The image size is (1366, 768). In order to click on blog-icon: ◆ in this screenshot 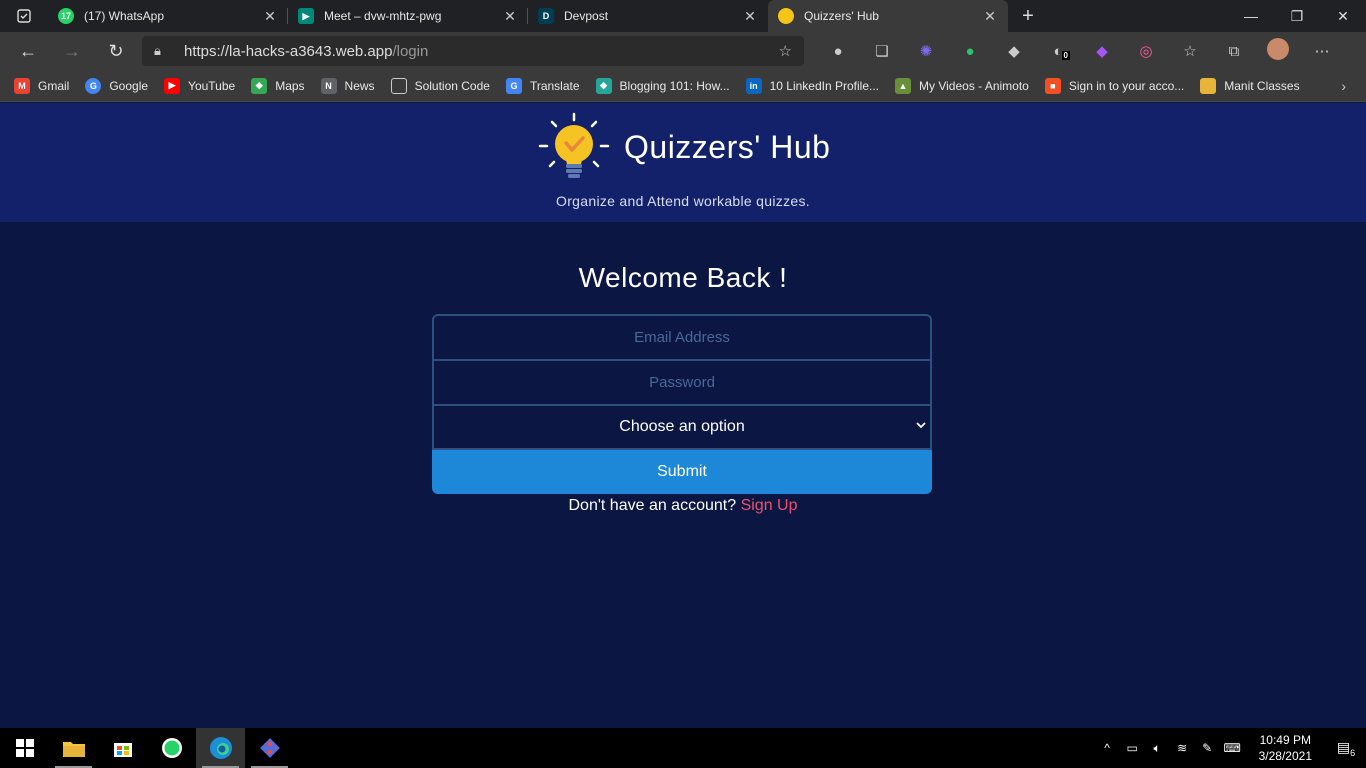, I will do `click(603, 85)`.